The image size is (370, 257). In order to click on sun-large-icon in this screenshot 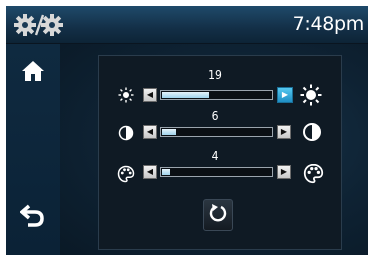, I will do `click(311, 95)`.